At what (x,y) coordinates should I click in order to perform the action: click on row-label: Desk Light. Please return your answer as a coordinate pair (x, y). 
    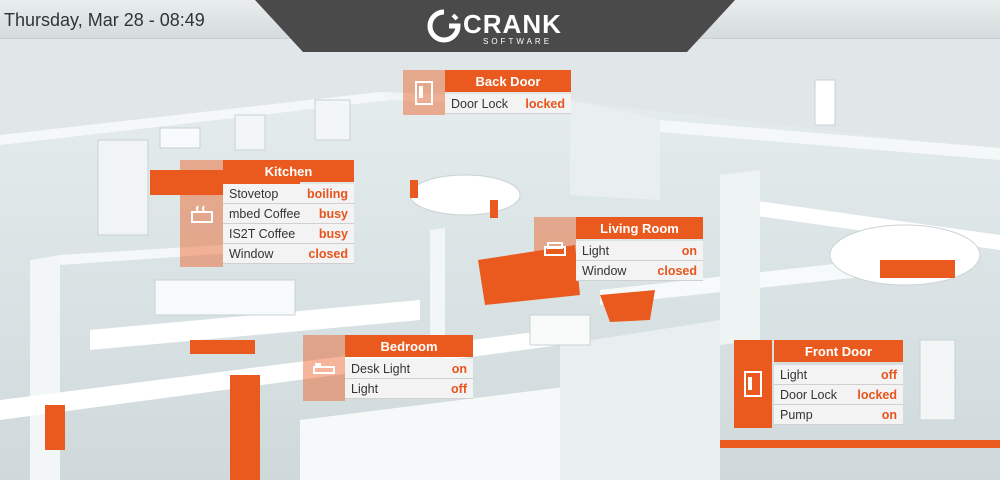
    Looking at the image, I should click on (381, 368).